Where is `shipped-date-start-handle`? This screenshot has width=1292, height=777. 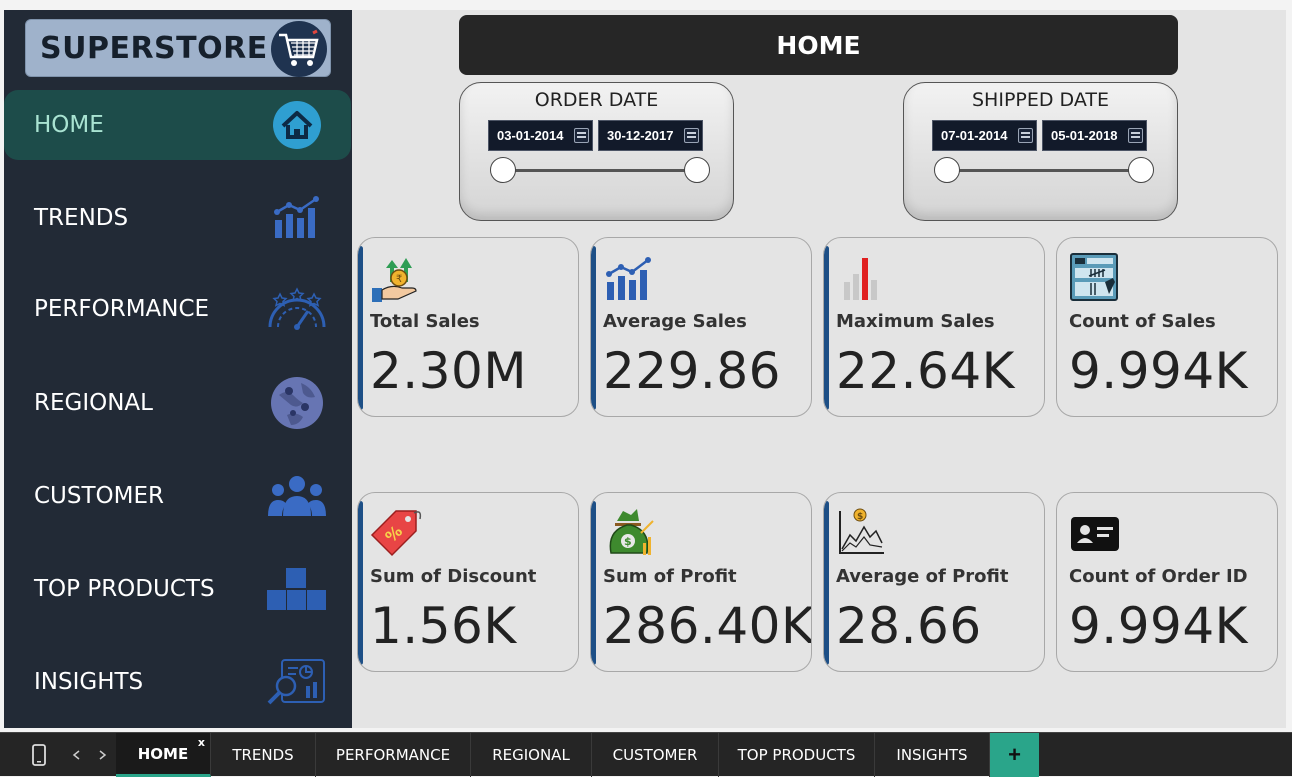 shipped-date-start-handle is located at coordinates (947, 170).